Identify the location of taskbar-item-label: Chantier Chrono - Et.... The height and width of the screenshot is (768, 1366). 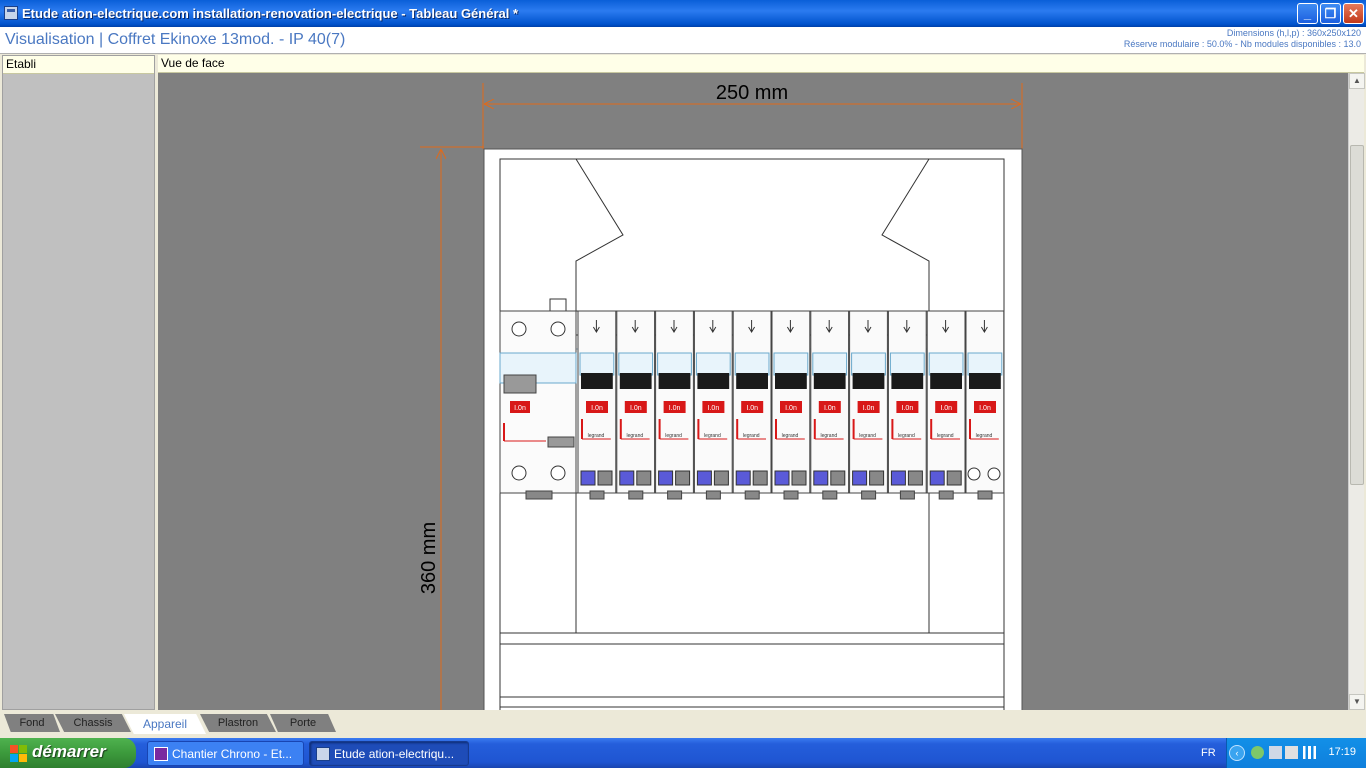
(232, 754).